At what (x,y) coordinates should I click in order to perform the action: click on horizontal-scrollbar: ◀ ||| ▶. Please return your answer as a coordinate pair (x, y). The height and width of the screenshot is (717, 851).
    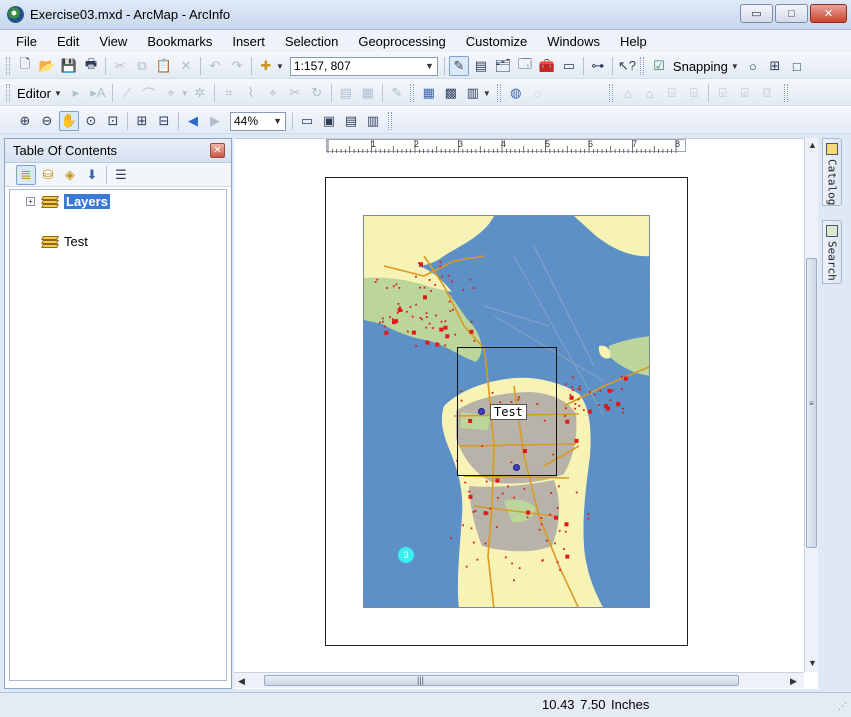
    Looking at the image, I should click on (519, 680).